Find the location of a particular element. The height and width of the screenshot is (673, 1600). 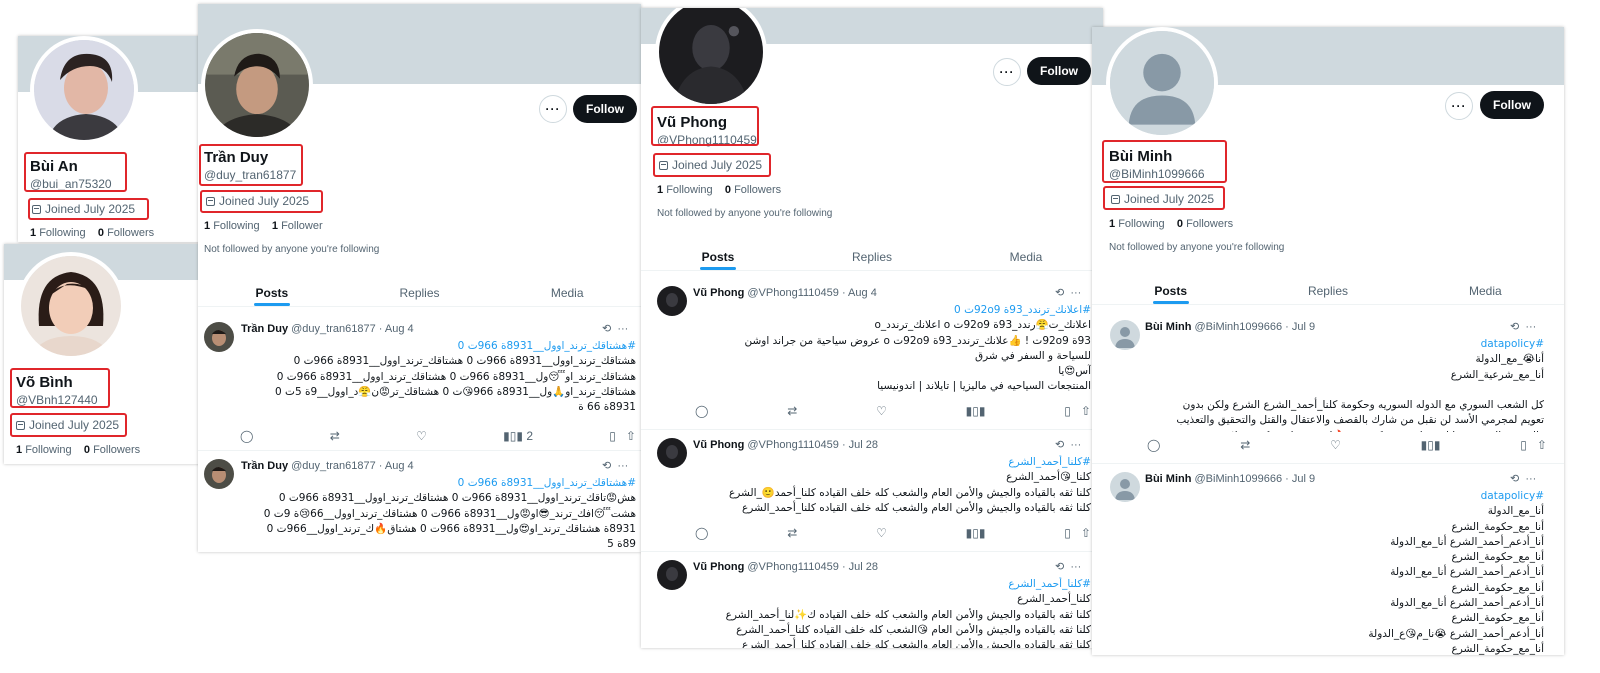

follow-counts: 1 Following 1 Follower is located at coordinates (263, 226).